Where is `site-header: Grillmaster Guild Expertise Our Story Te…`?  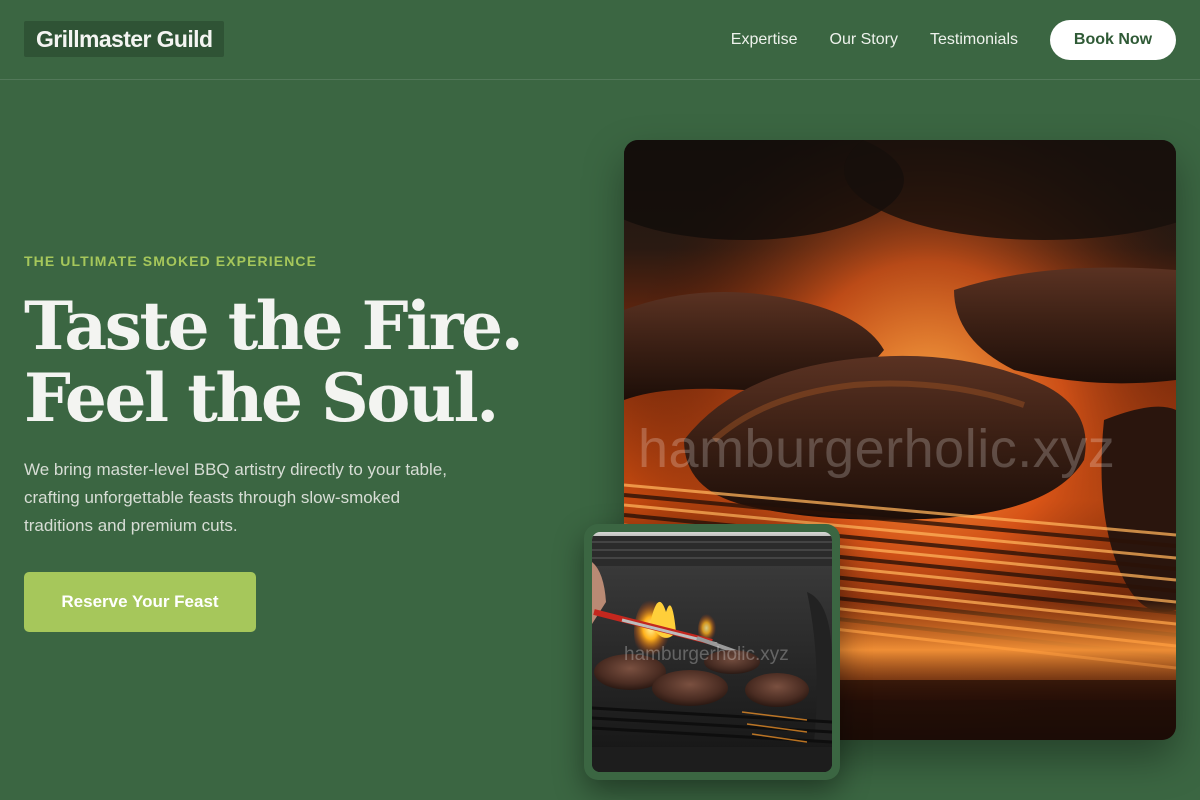
site-header: Grillmaster Guild Expertise Our Story Te… is located at coordinates (600, 40).